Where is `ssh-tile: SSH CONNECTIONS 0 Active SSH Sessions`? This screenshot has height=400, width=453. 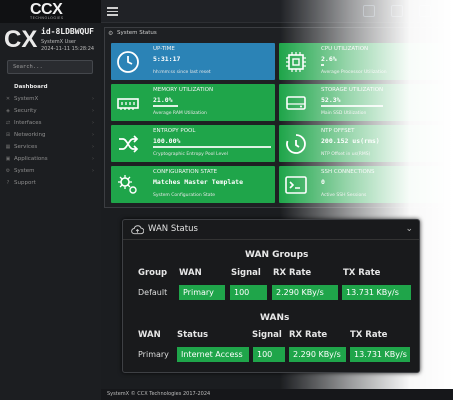
ssh-tile: SSH CONNECTIONS 0 Active SSH Sessions is located at coordinates (361, 184).